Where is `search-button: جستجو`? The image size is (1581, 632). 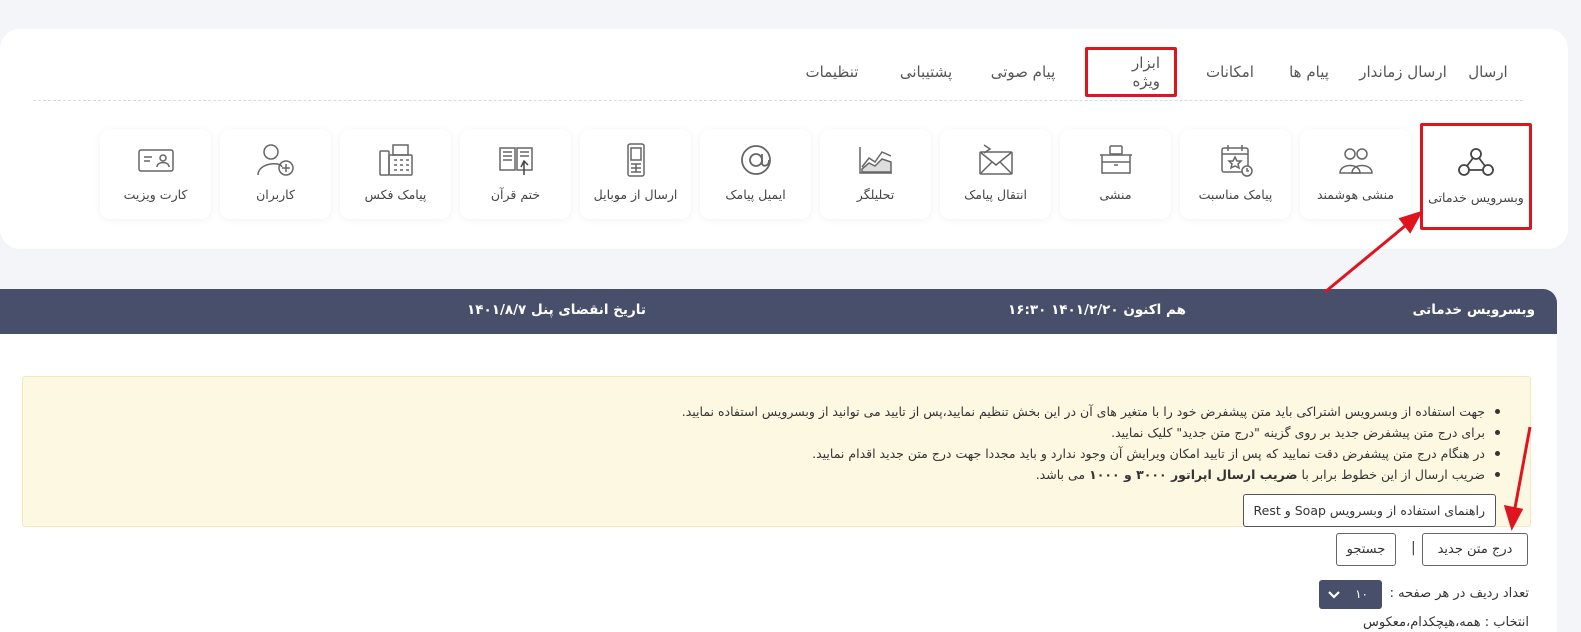 search-button: جستجو is located at coordinates (1366, 549).